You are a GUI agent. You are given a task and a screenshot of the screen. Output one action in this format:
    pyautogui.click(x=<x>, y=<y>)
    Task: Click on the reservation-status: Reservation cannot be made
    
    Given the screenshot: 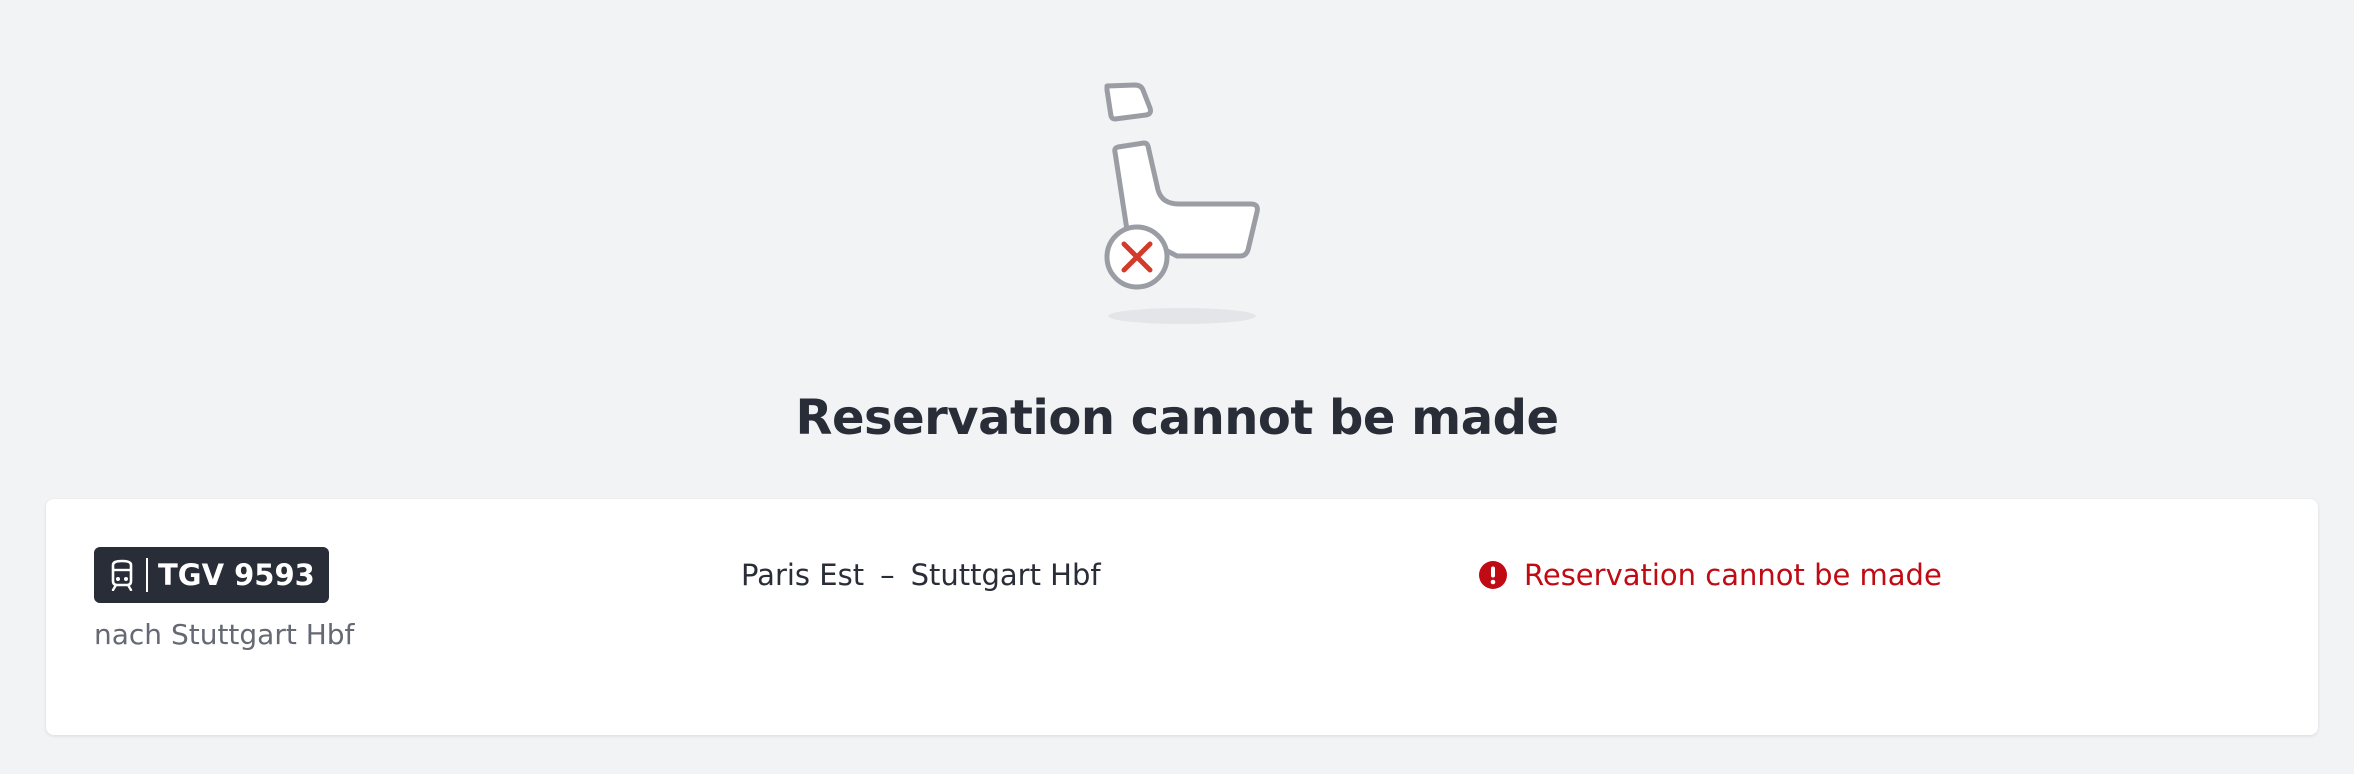 What is the action you would take?
    pyautogui.click(x=1710, y=575)
    